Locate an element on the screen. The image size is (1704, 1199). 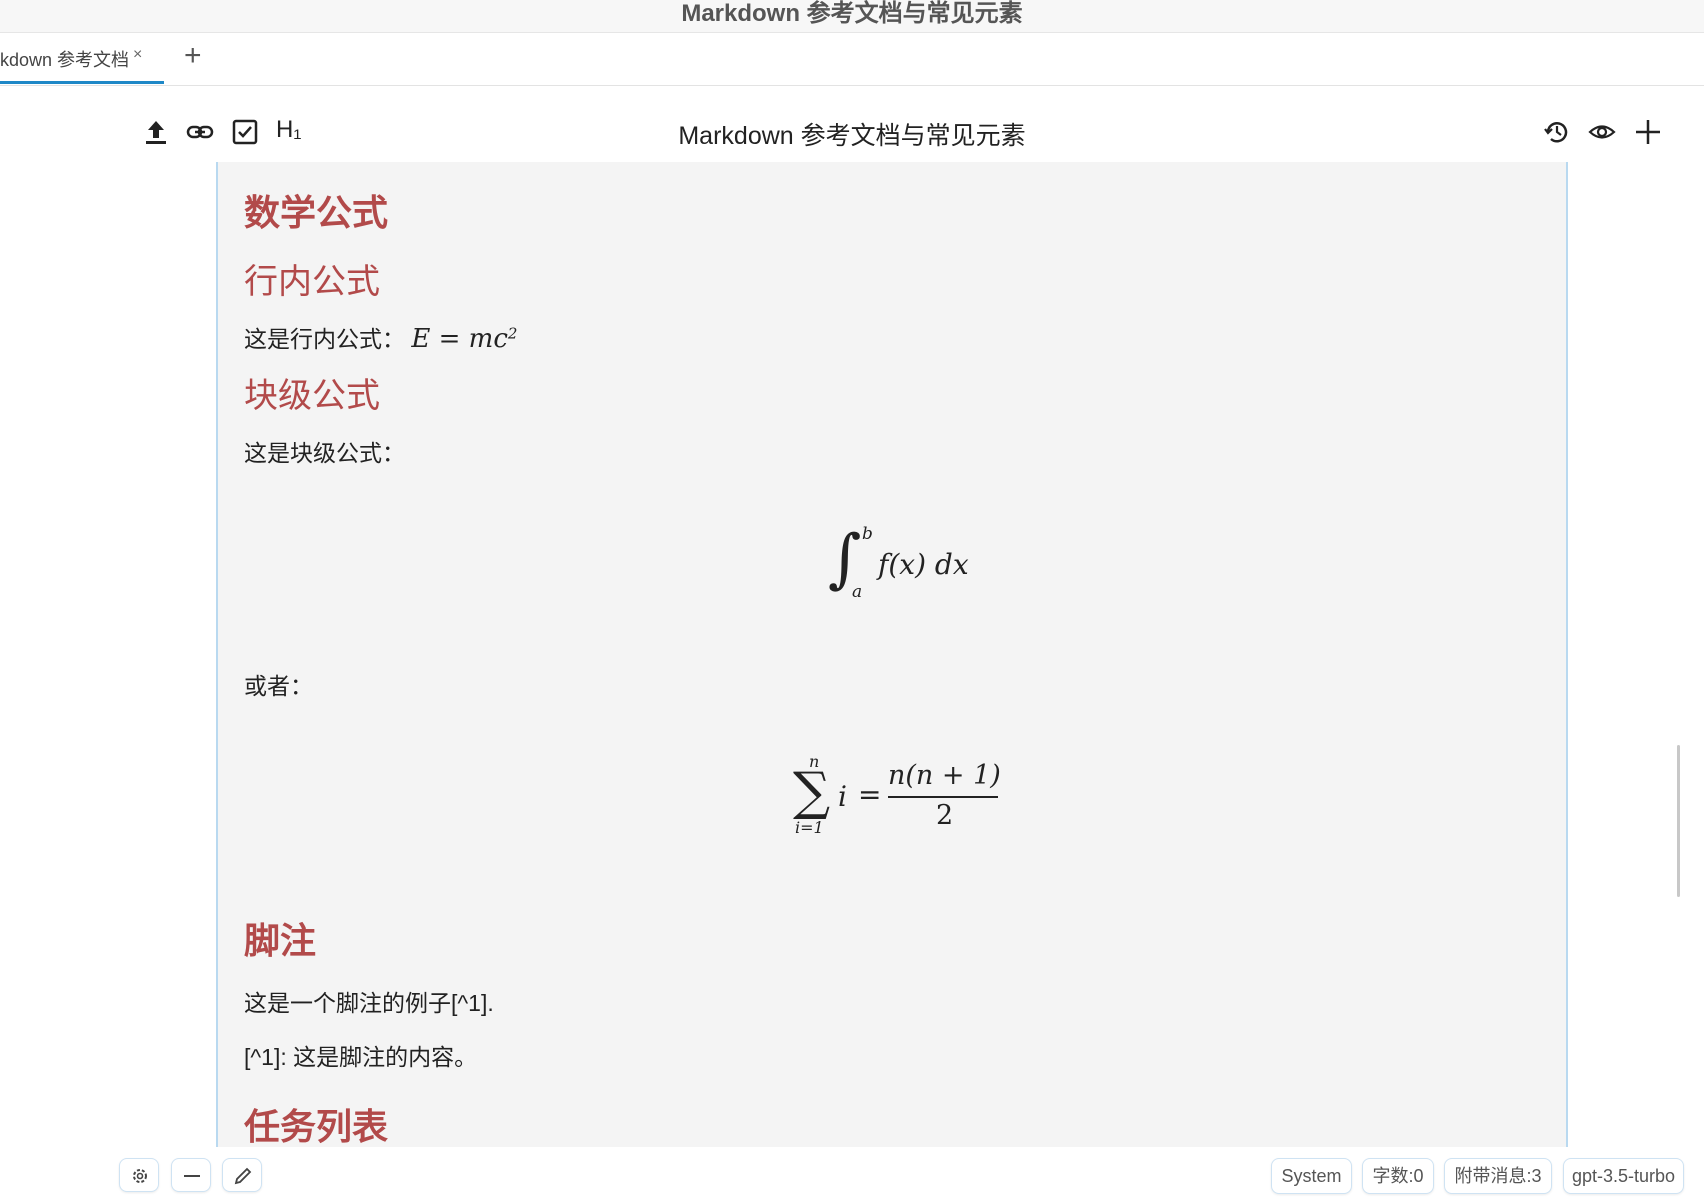
paragraph-footnote: 这是一个脚注的例子[^1]. is located at coordinates (369, 1003).